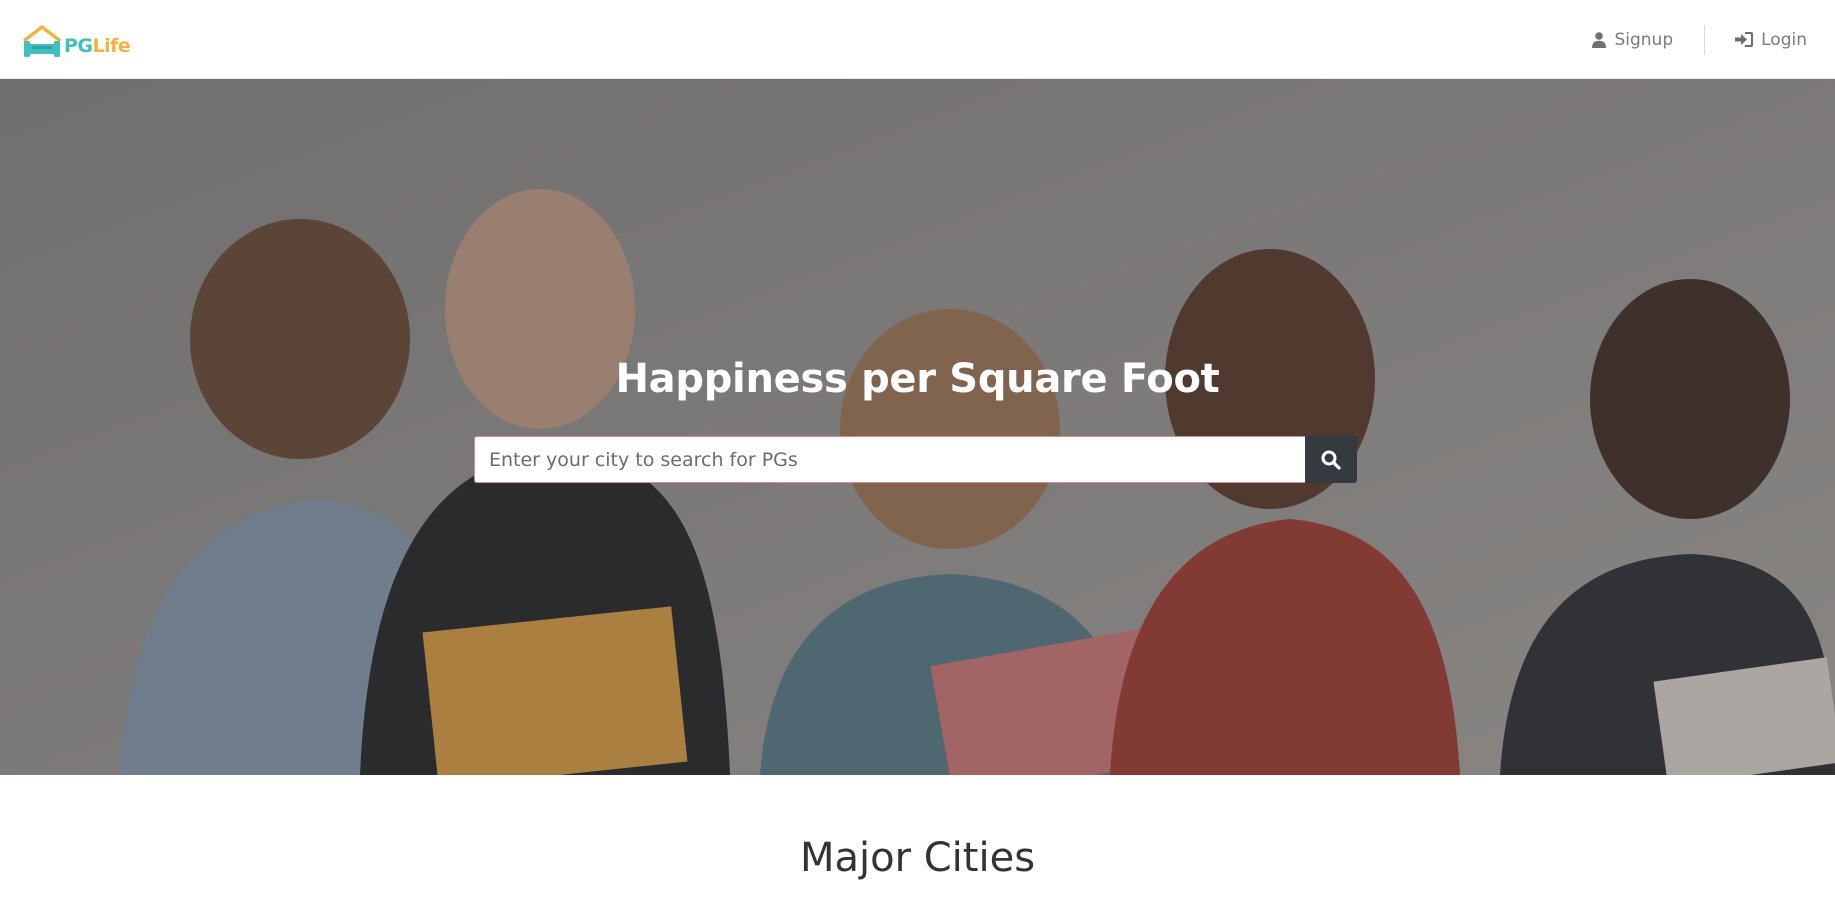 The height and width of the screenshot is (919, 1835). What do you see at coordinates (917, 858) in the screenshot?
I see `major-cities-heading: Major Cities` at bounding box center [917, 858].